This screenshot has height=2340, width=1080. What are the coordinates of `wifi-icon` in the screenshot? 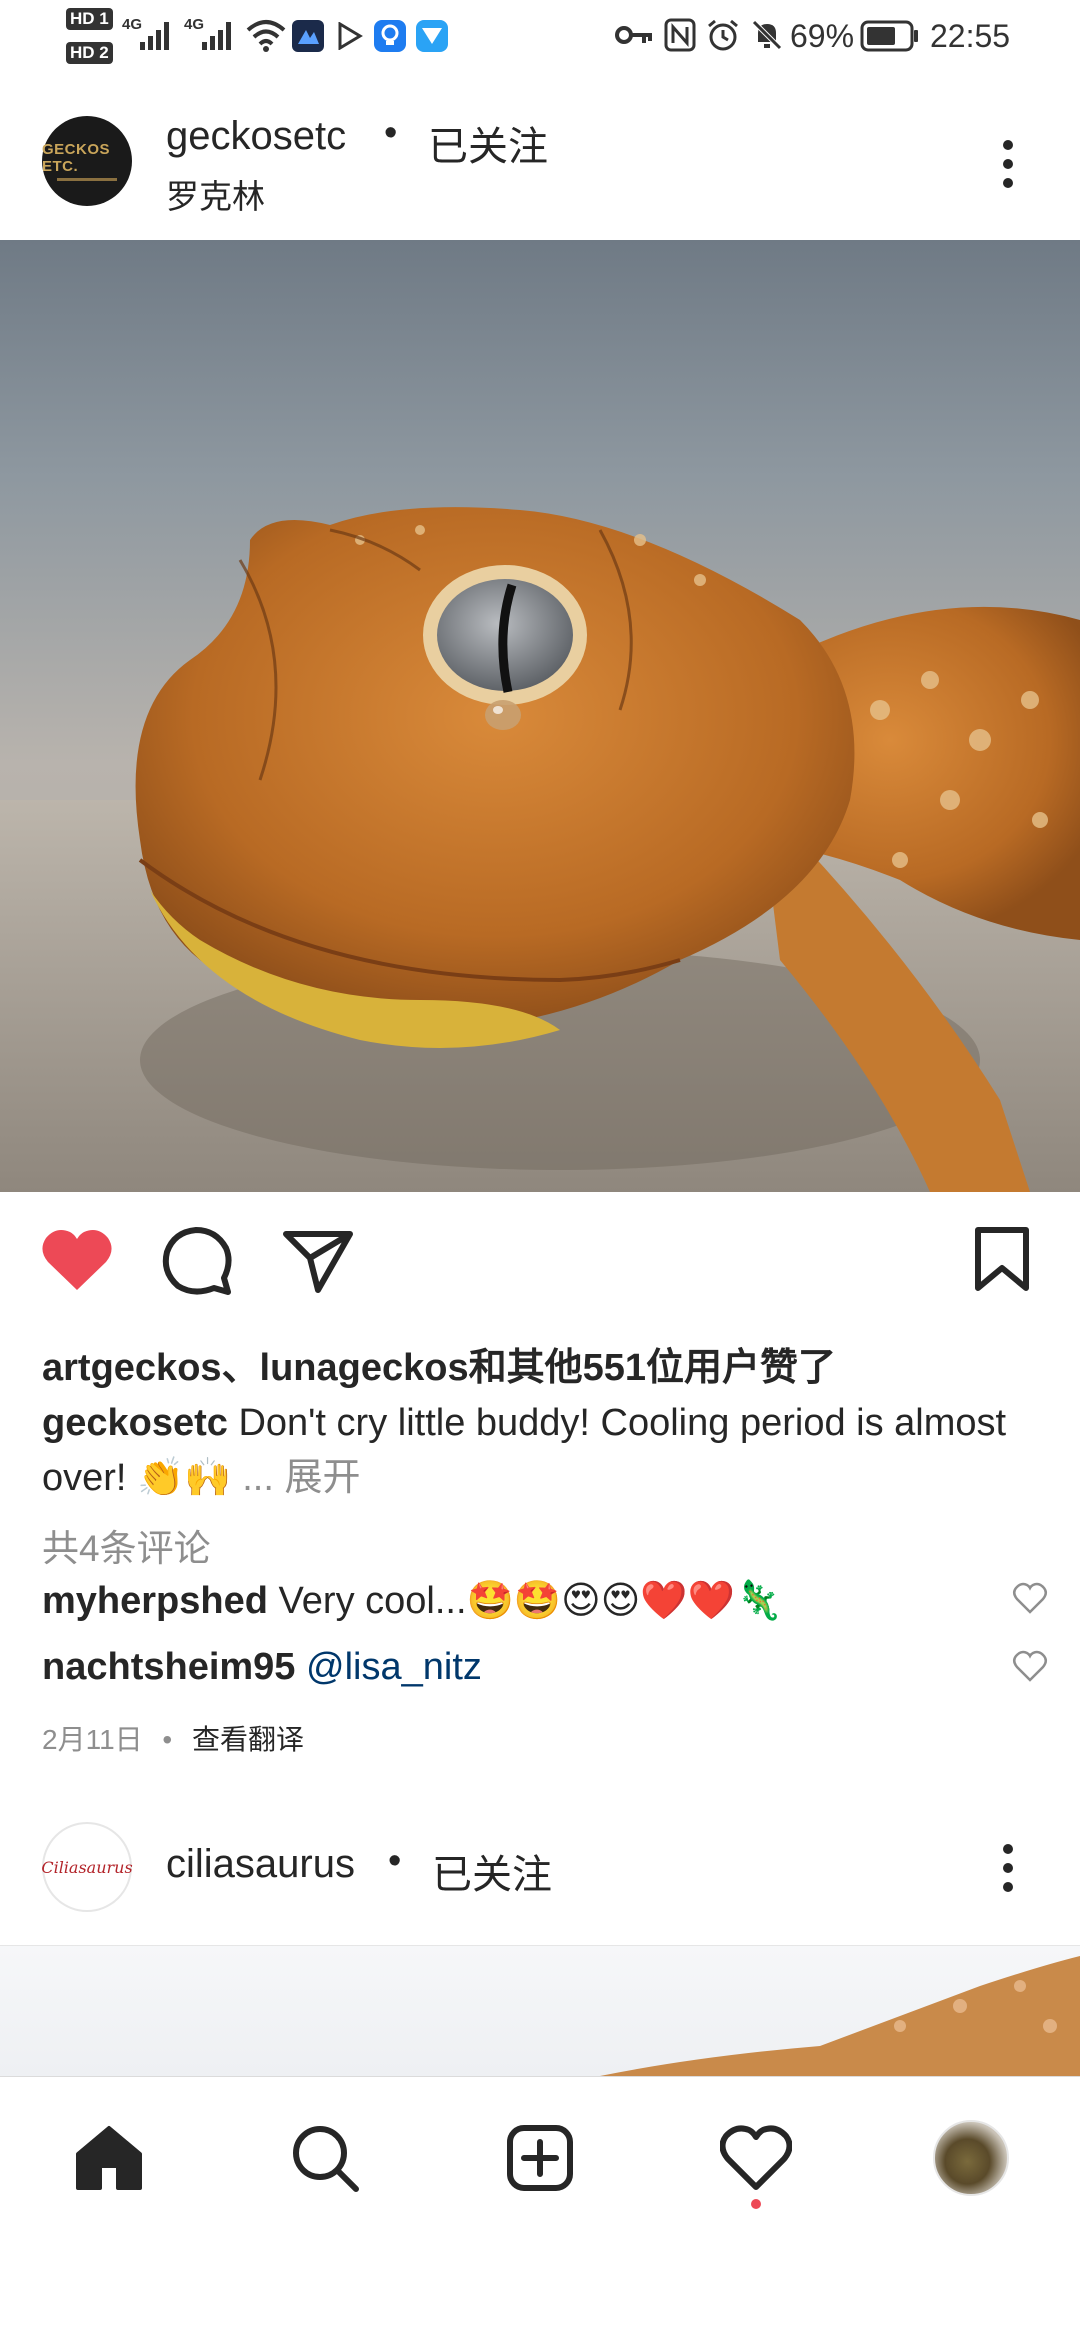 It's located at (266, 36).